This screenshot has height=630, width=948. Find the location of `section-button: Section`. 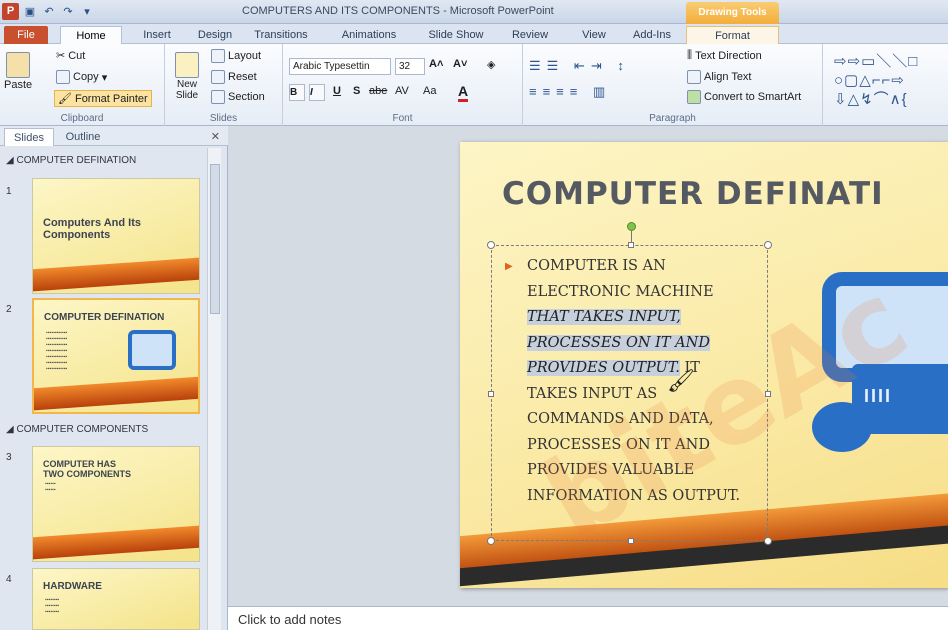

section-button: Section is located at coordinates (238, 97).